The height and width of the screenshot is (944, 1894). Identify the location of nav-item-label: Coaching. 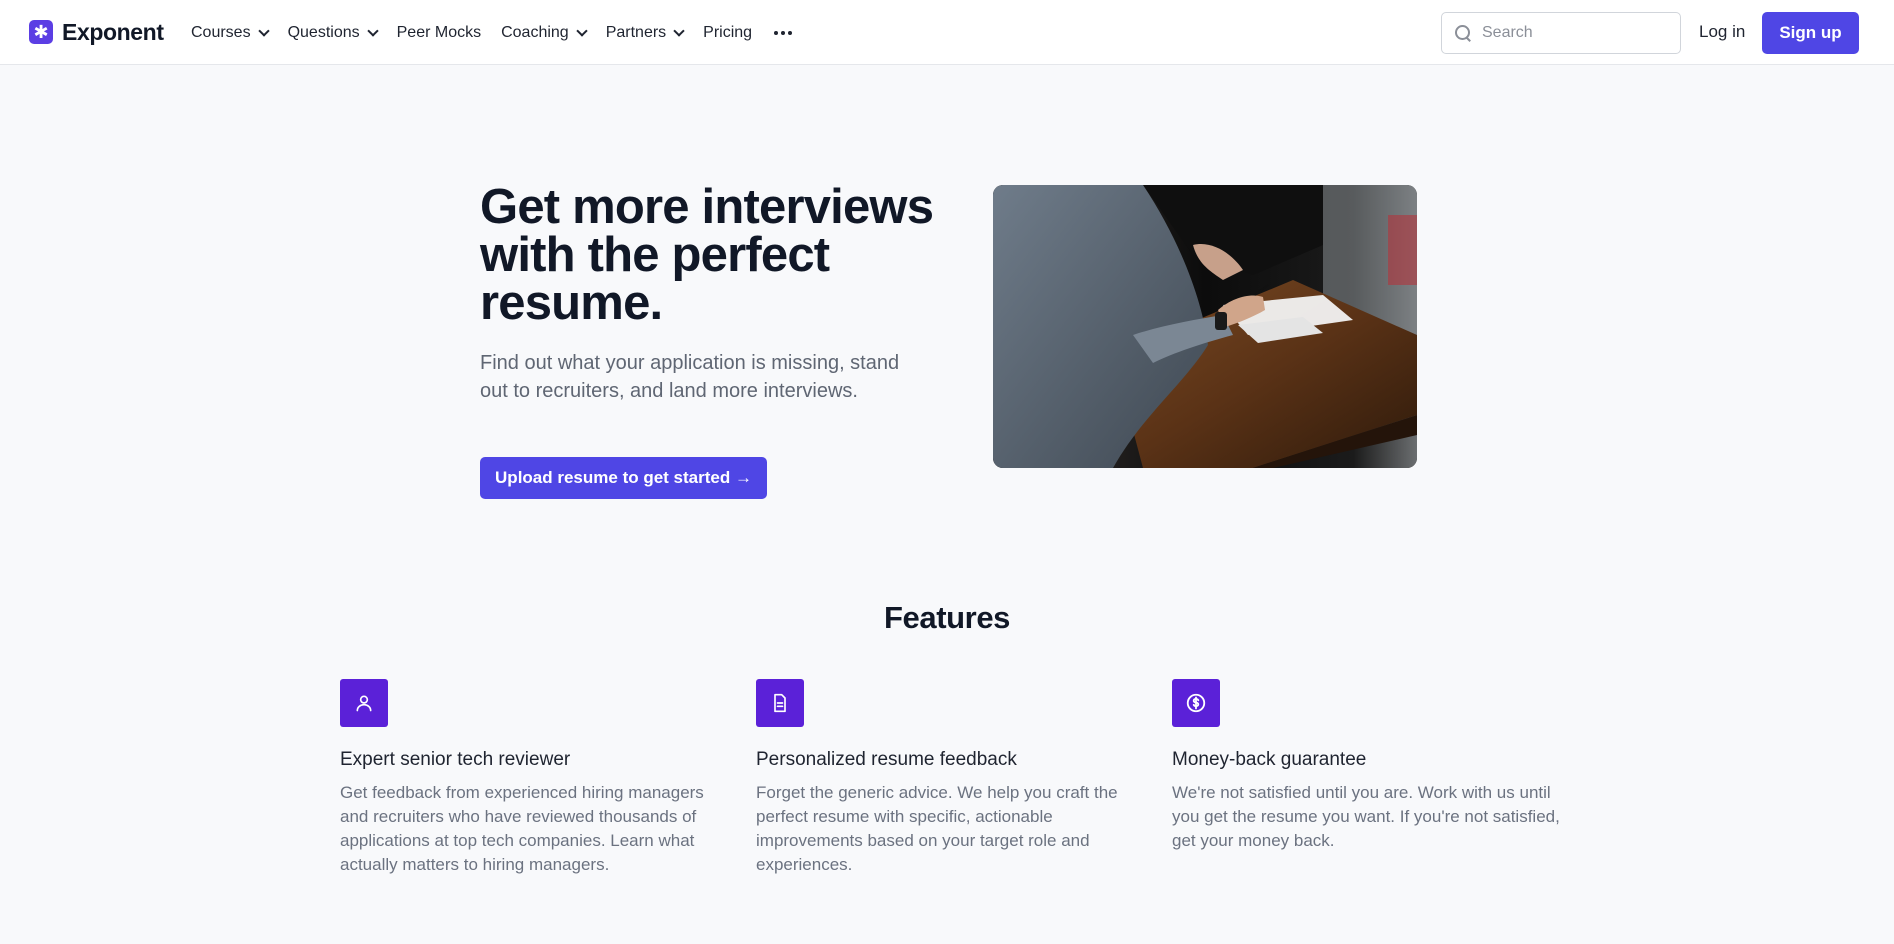
(535, 32).